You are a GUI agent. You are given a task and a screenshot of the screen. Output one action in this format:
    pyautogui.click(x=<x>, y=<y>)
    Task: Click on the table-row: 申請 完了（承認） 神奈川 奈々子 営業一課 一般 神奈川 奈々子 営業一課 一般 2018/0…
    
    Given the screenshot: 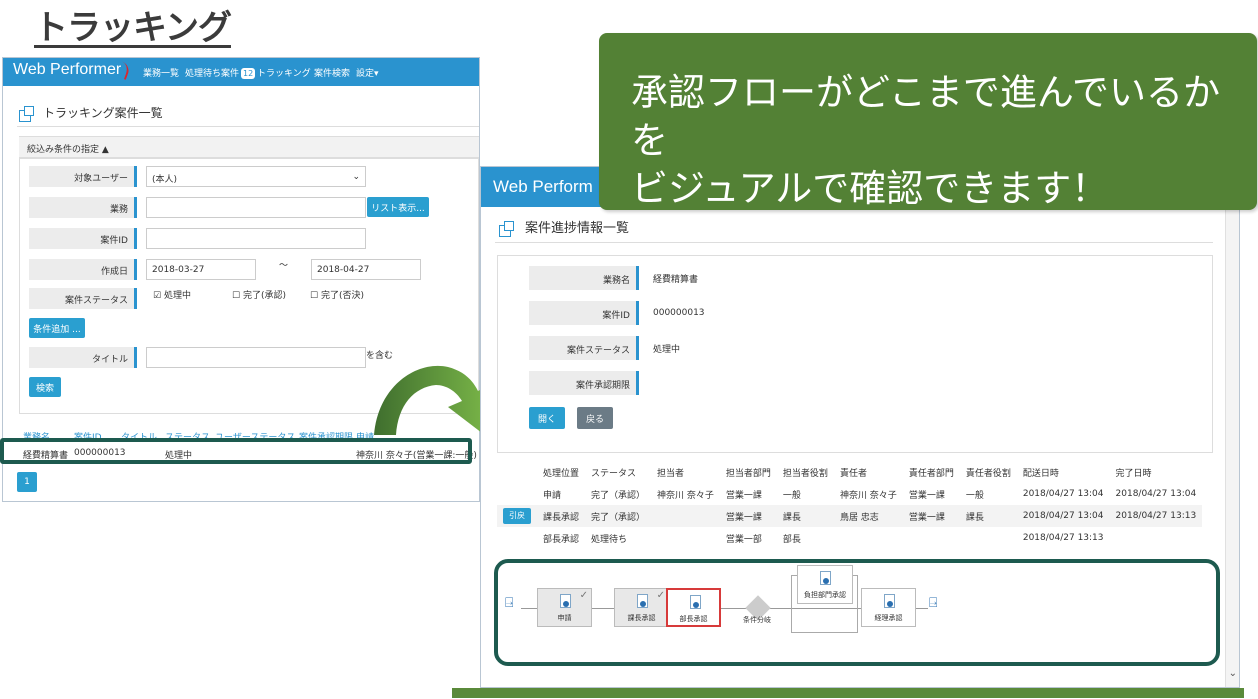 What is the action you would take?
    pyautogui.click(x=870, y=495)
    